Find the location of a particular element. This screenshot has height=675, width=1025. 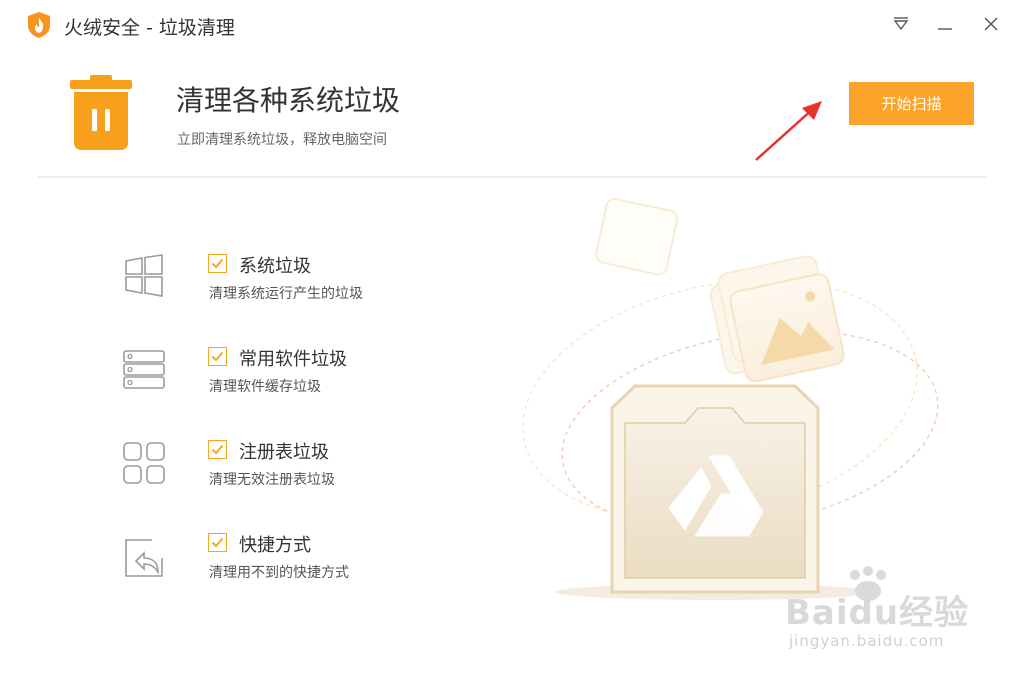

server-stack-icon is located at coordinates (144, 369).